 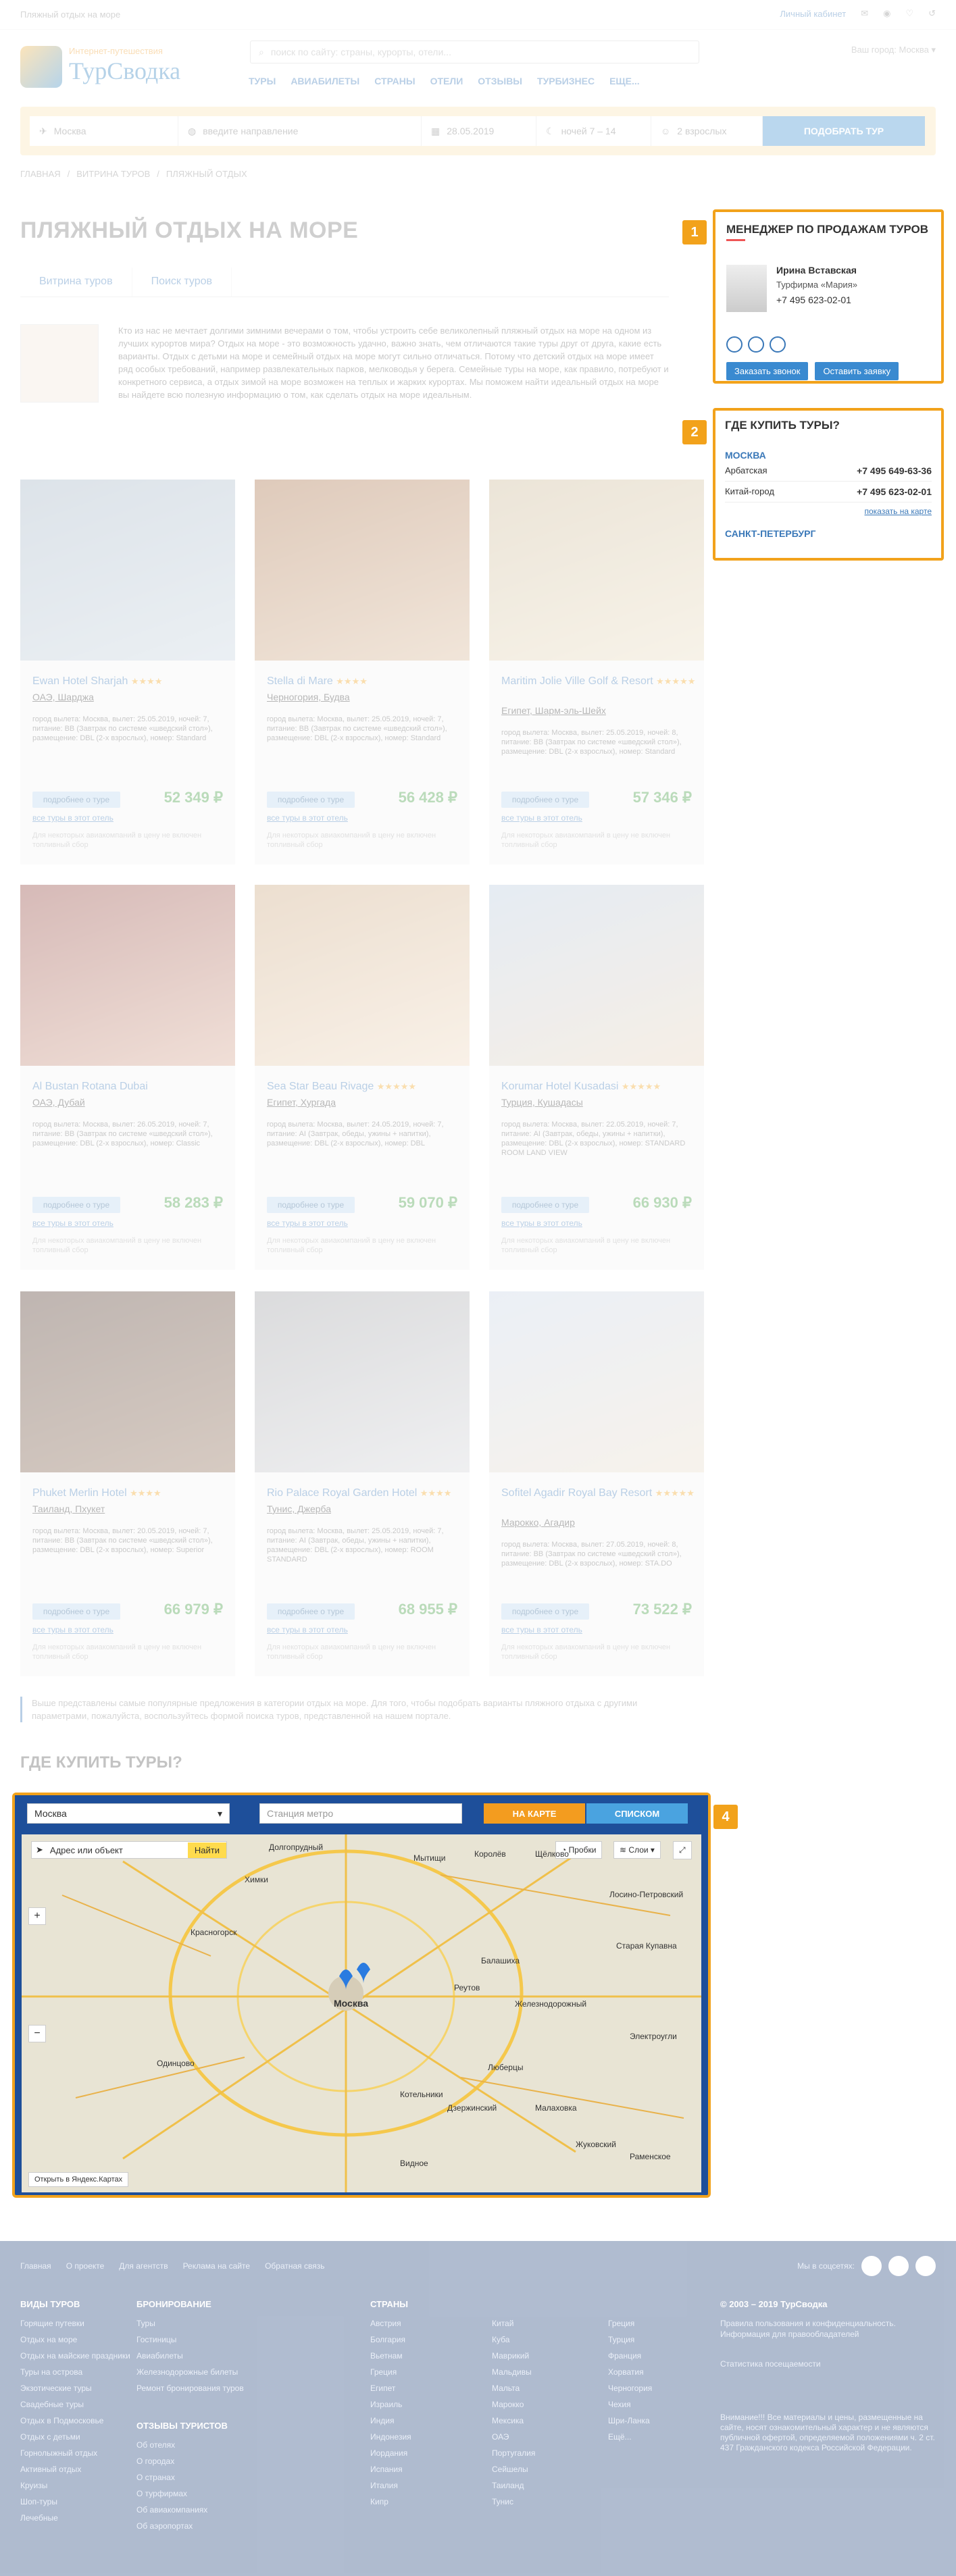 What do you see at coordinates (513, 2437) in the screenshot?
I see `footer-item: ОАЭ` at bounding box center [513, 2437].